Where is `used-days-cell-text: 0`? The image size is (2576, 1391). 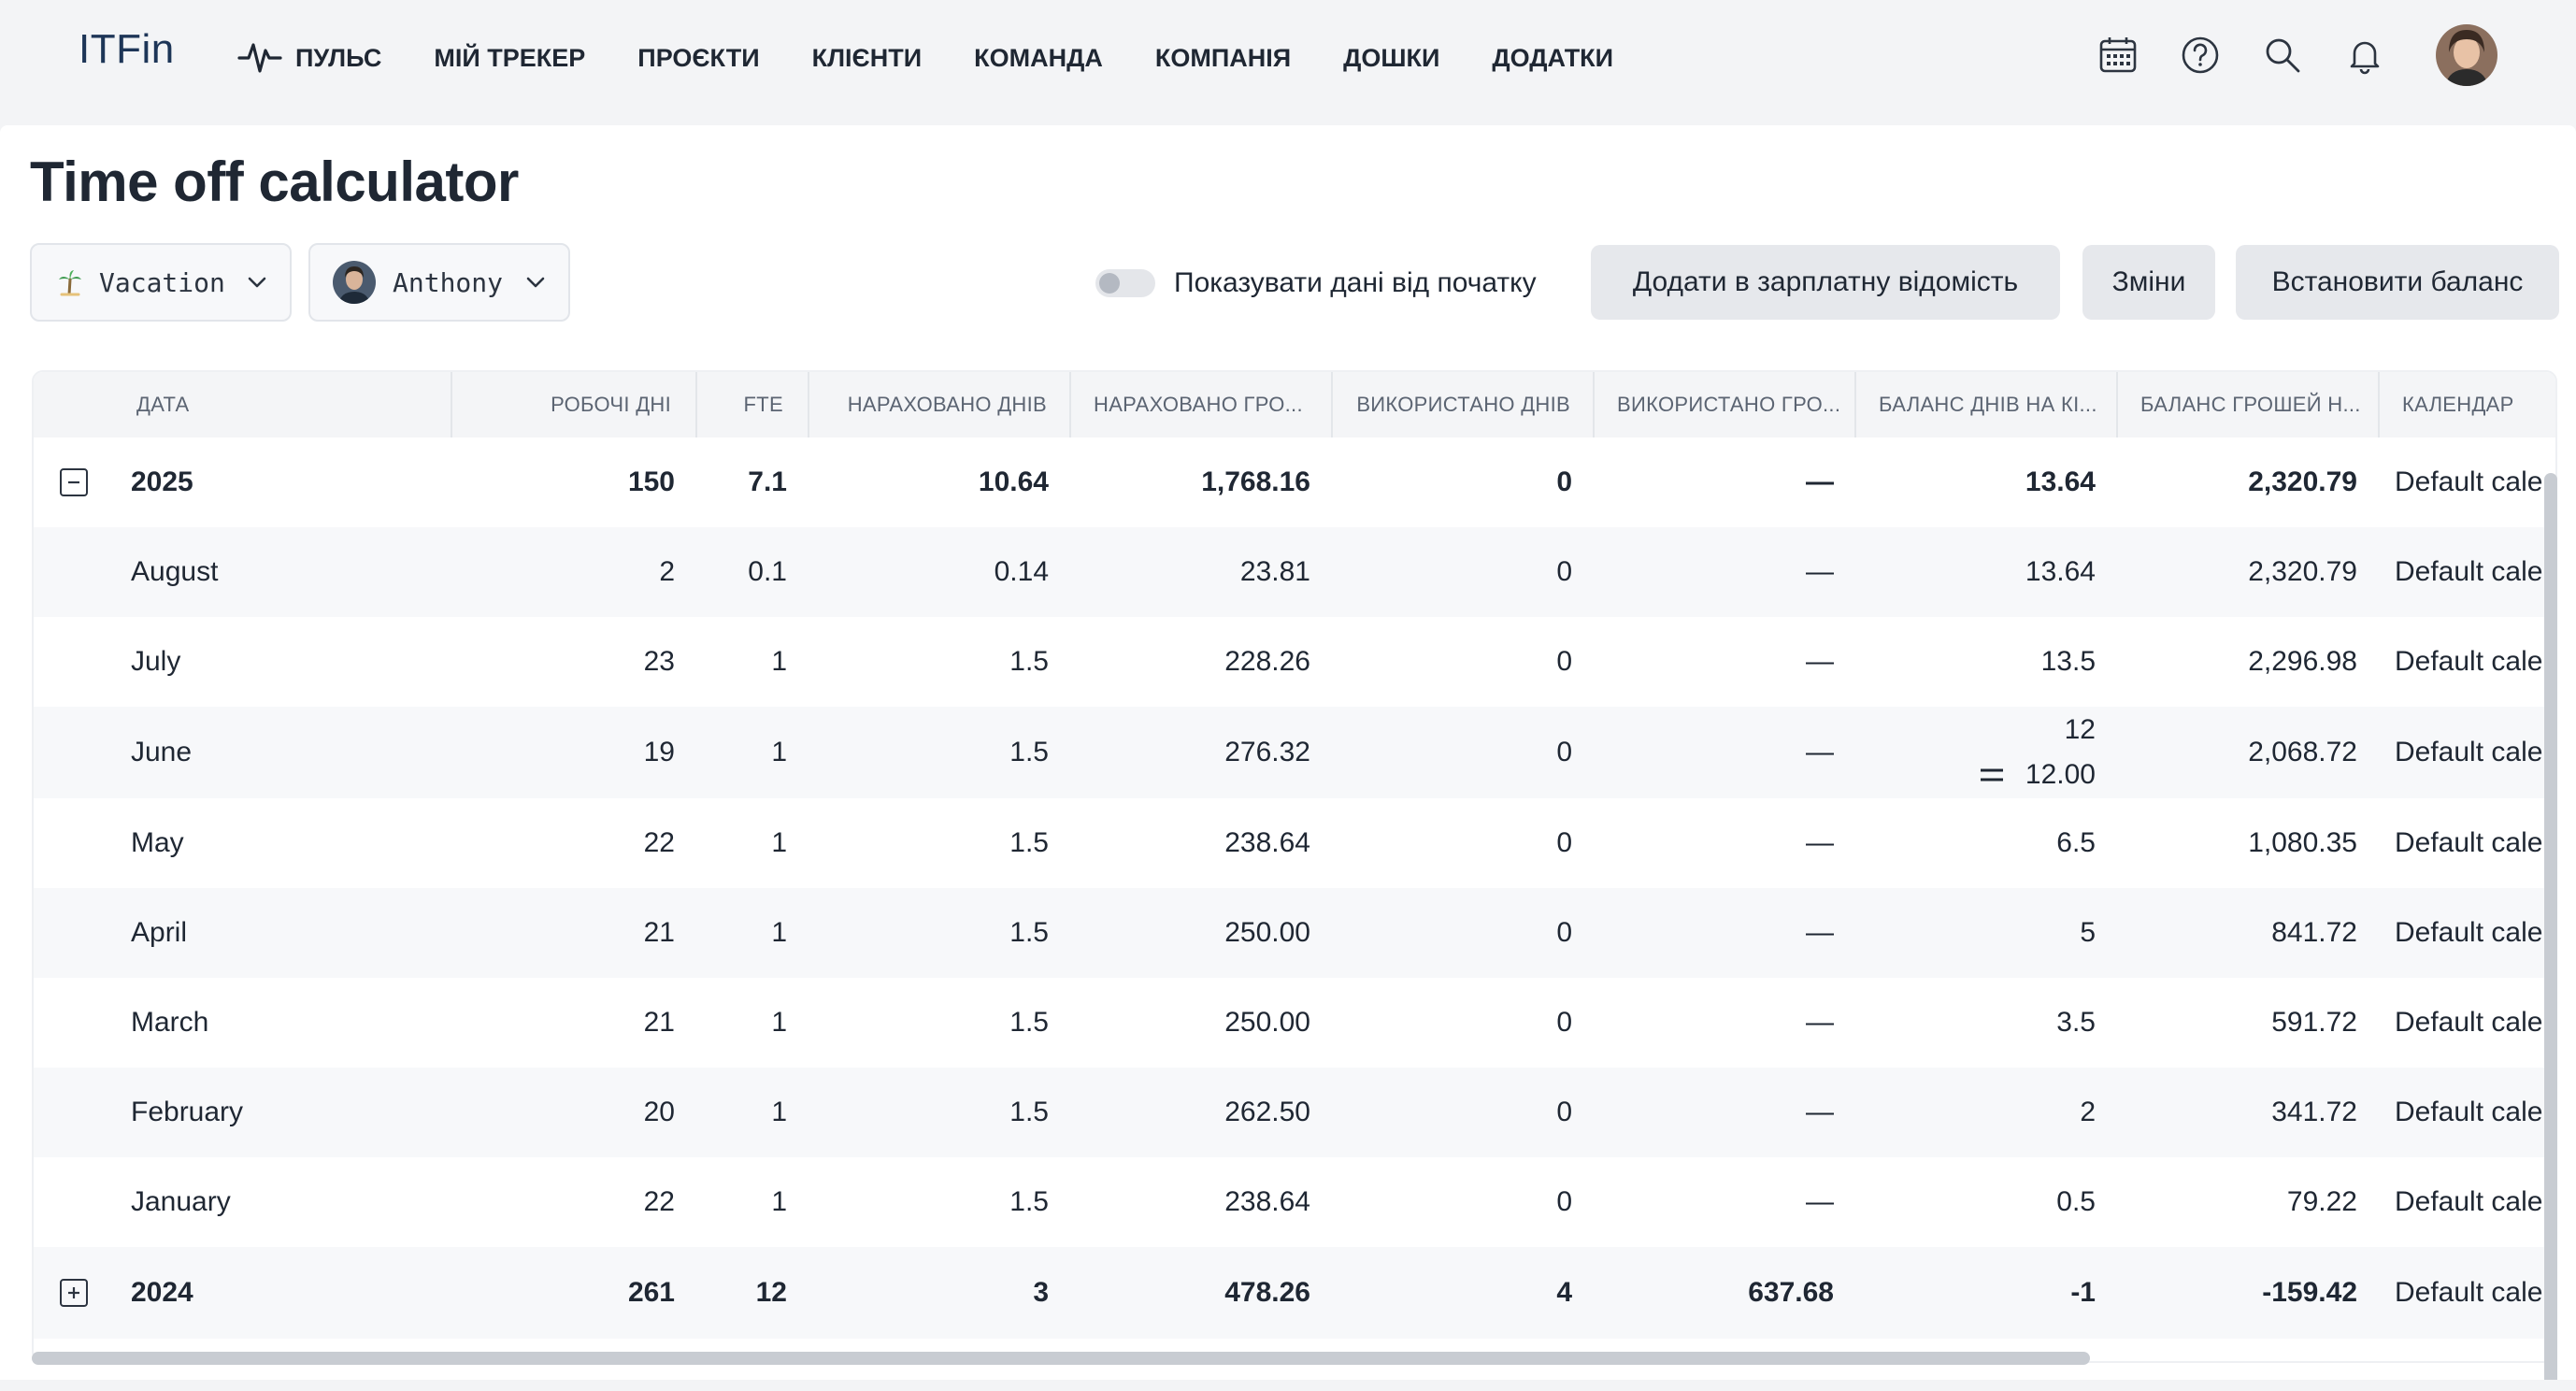
used-days-cell-text: 0 is located at coordinates (1564, 932).